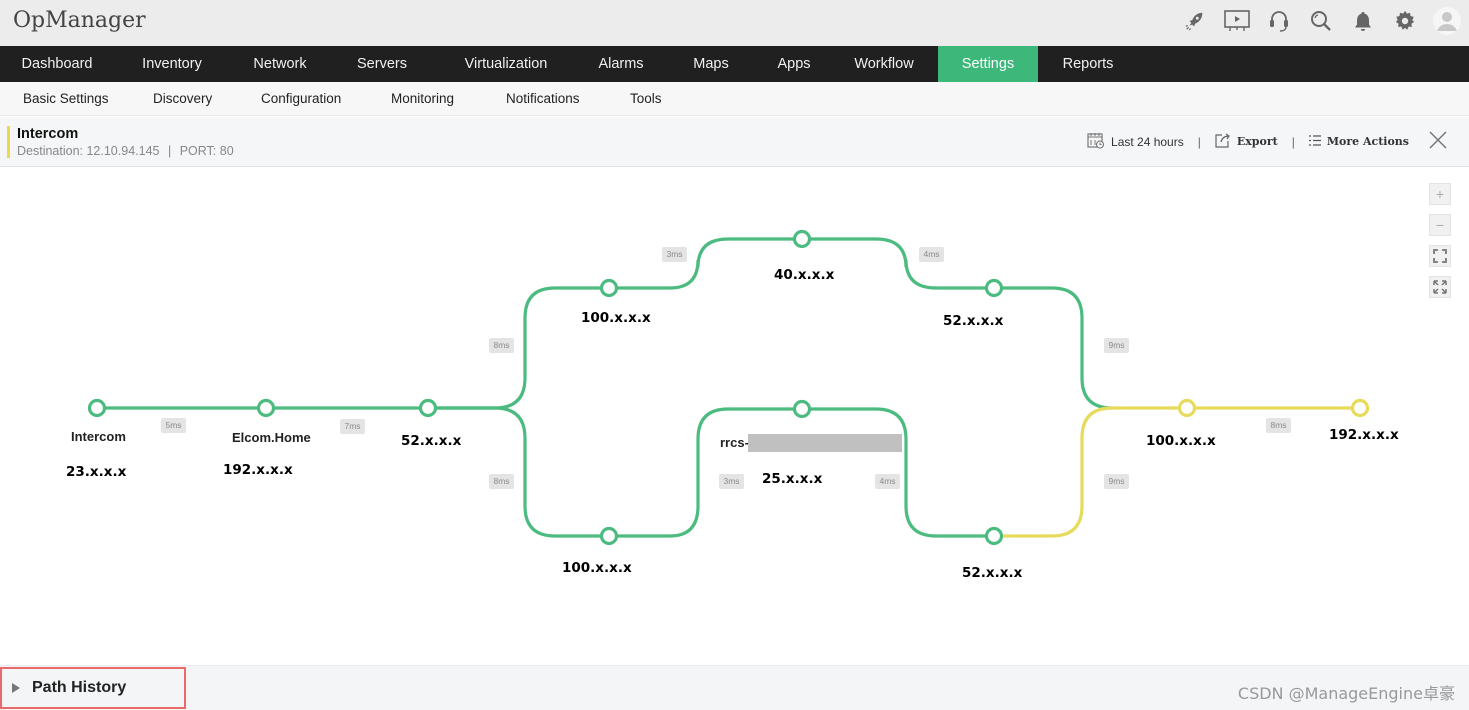 This screenshot has width=1469, height=710. I want to click on path-history-toggle: Path History, so click(93, 688).